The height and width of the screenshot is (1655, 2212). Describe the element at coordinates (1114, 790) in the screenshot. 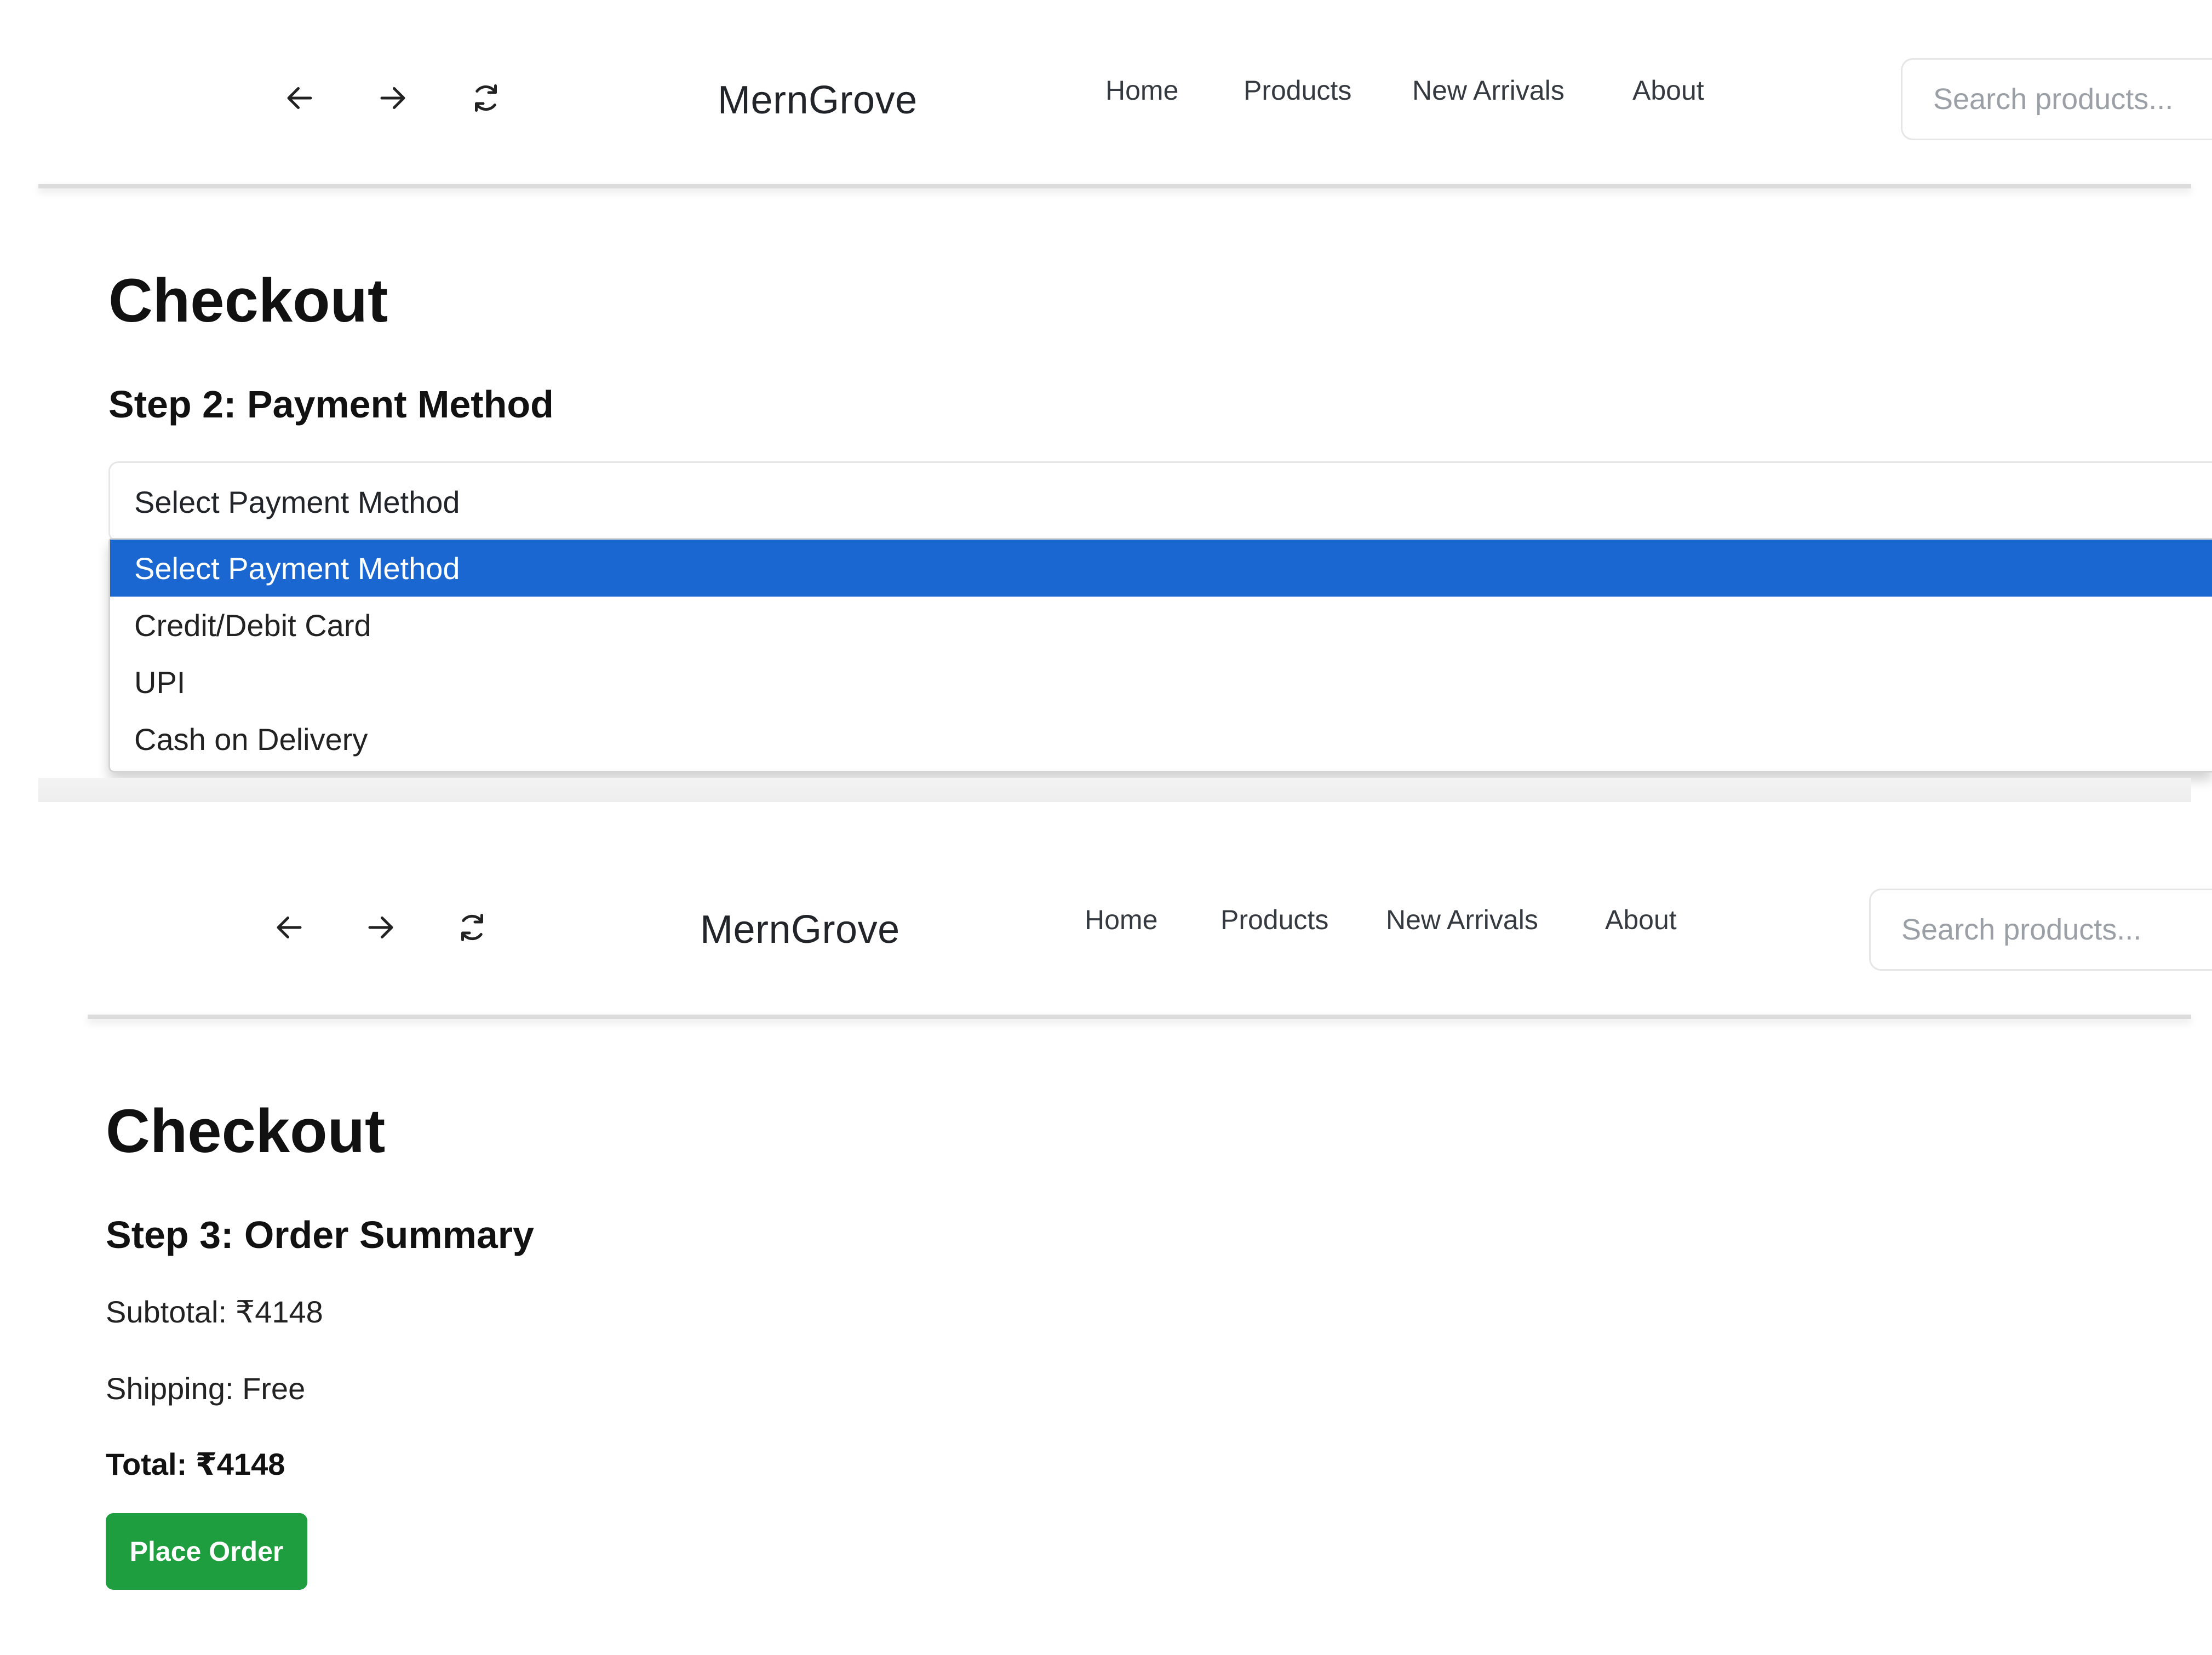

I see `screen-separator` at that location.